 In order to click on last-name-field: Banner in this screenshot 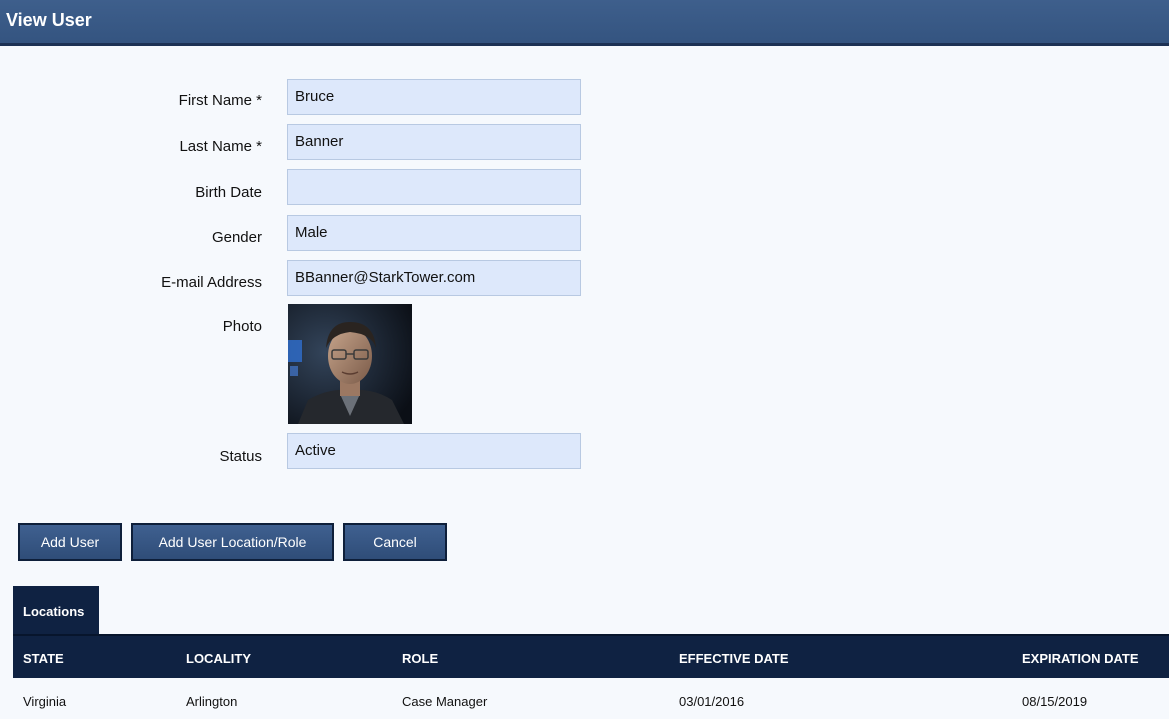, I will do `click(434, 142)`.